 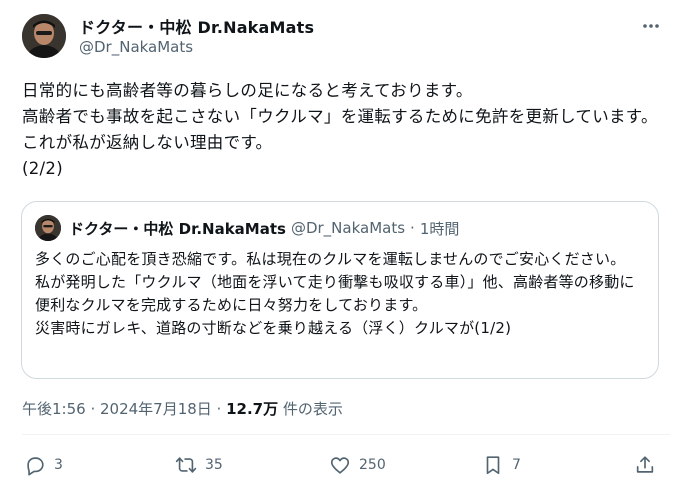 I want to click on quoted-line: 災害時にガレキ、道路の寸断などを乗り越える（浮く）クルマが(1/2), so click(x=273, y=328).